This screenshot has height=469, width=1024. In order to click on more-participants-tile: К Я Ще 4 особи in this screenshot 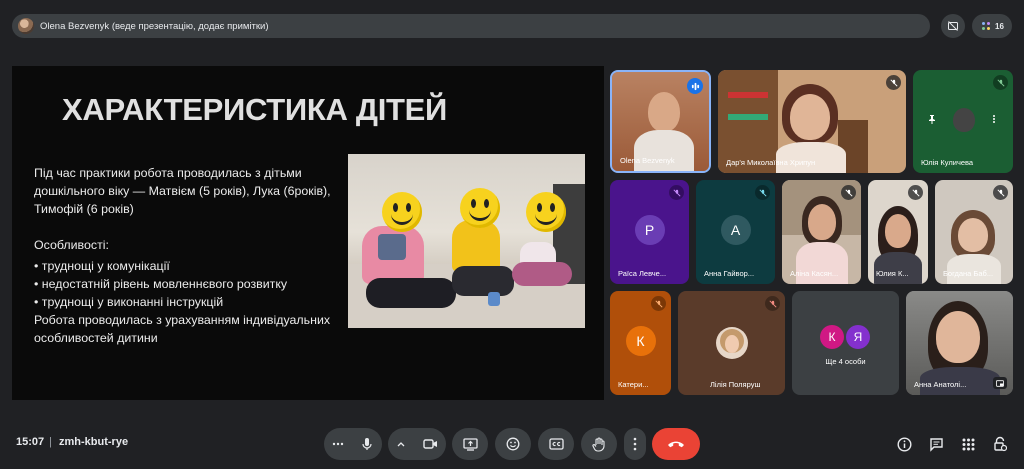, I will do `click(845, 343)`.